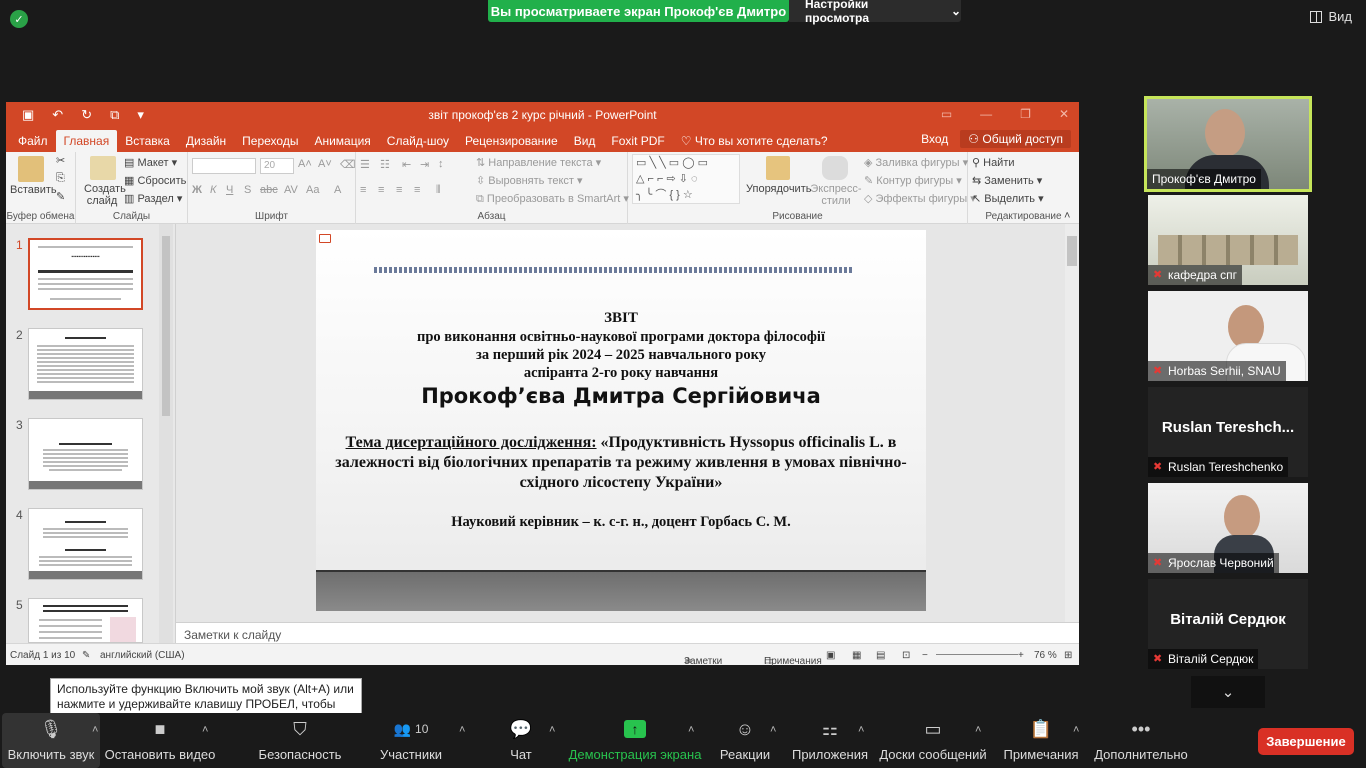 The height and width of the screenshot is (768, 1366). I want to click on section-button: ▥ Раздел ▾, so click(153, 198).